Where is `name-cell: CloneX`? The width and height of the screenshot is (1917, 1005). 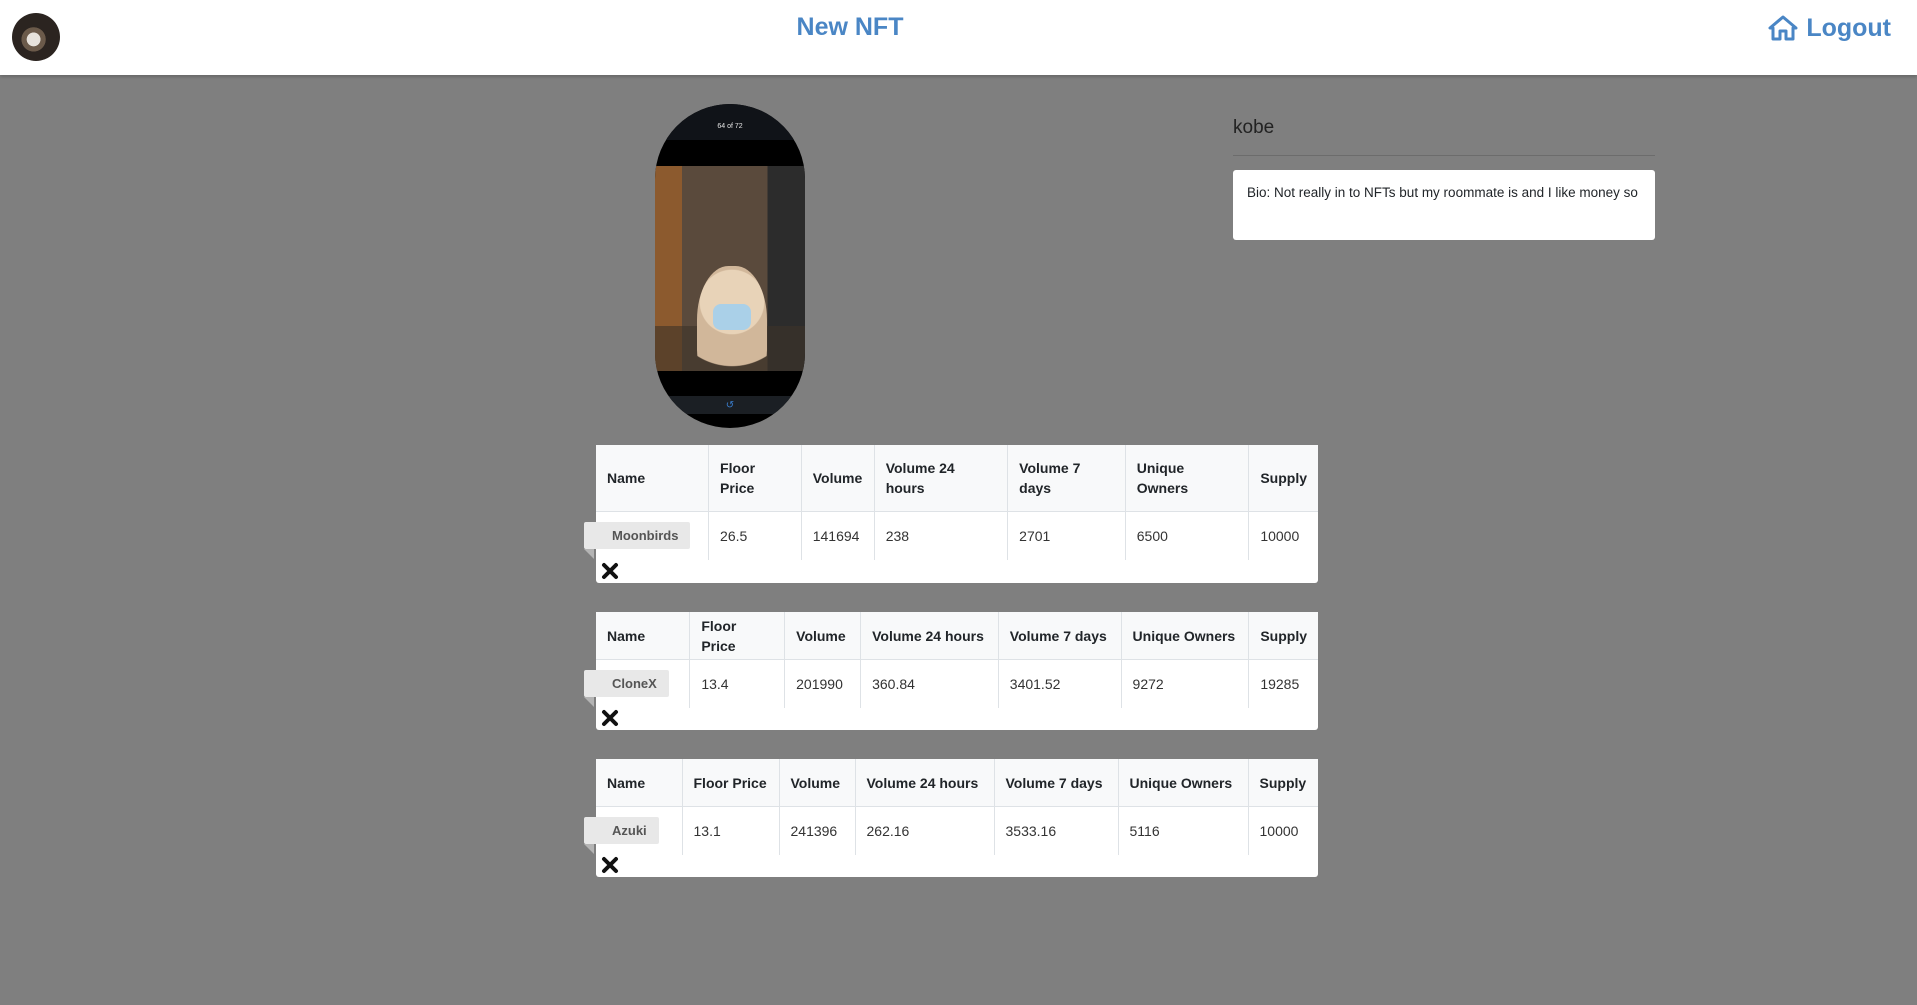 name-cell: CloneX is located at coordinates (637, 684).